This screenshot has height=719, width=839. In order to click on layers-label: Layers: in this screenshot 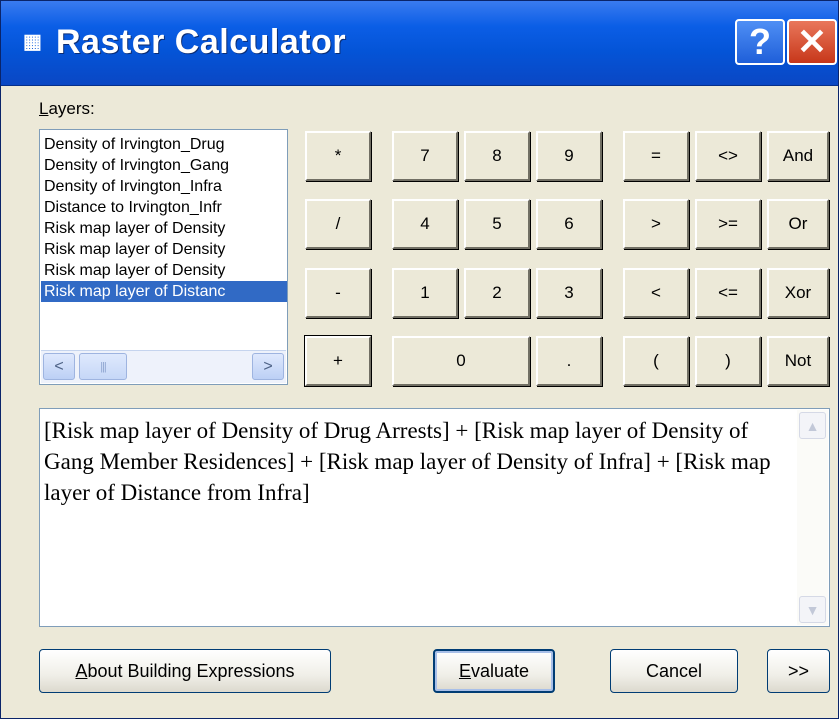, I will do `click(67, 109)`.